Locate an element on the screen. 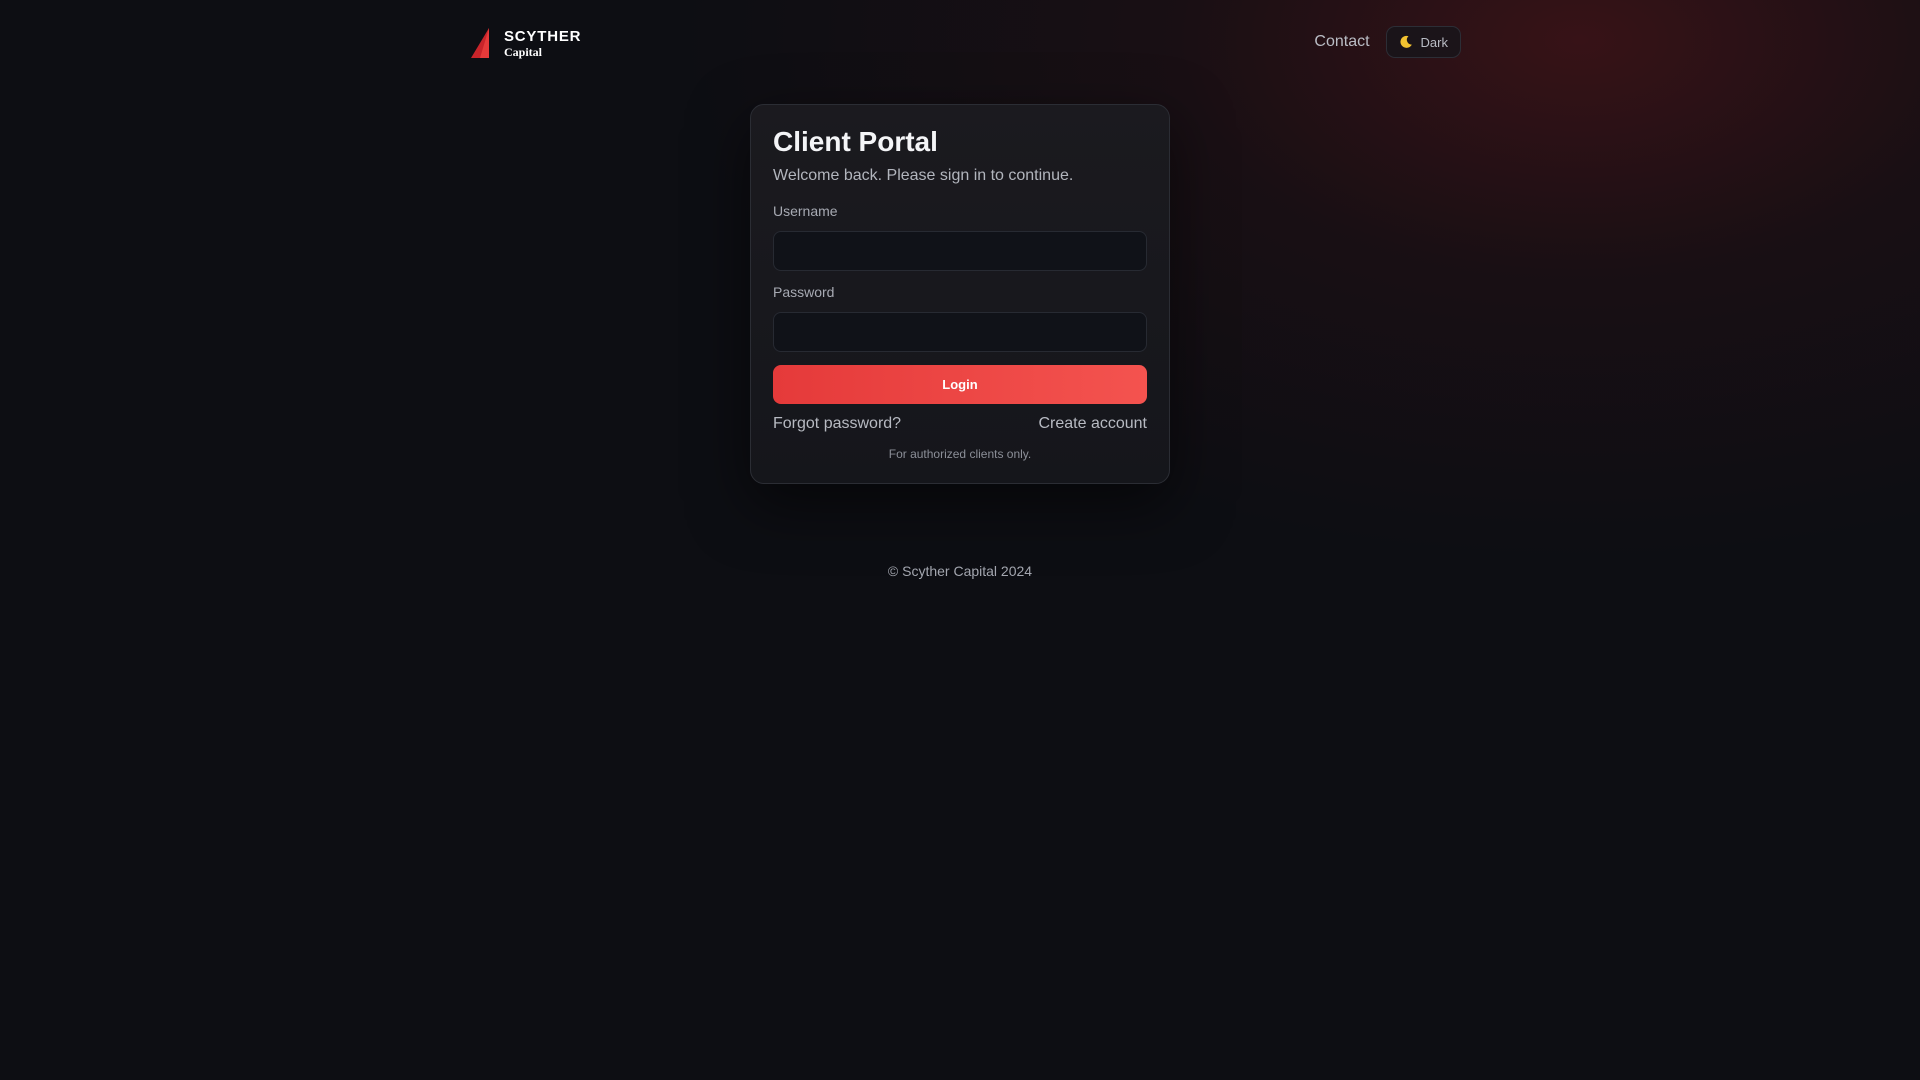  password-input is located at coordinates (960, 332).